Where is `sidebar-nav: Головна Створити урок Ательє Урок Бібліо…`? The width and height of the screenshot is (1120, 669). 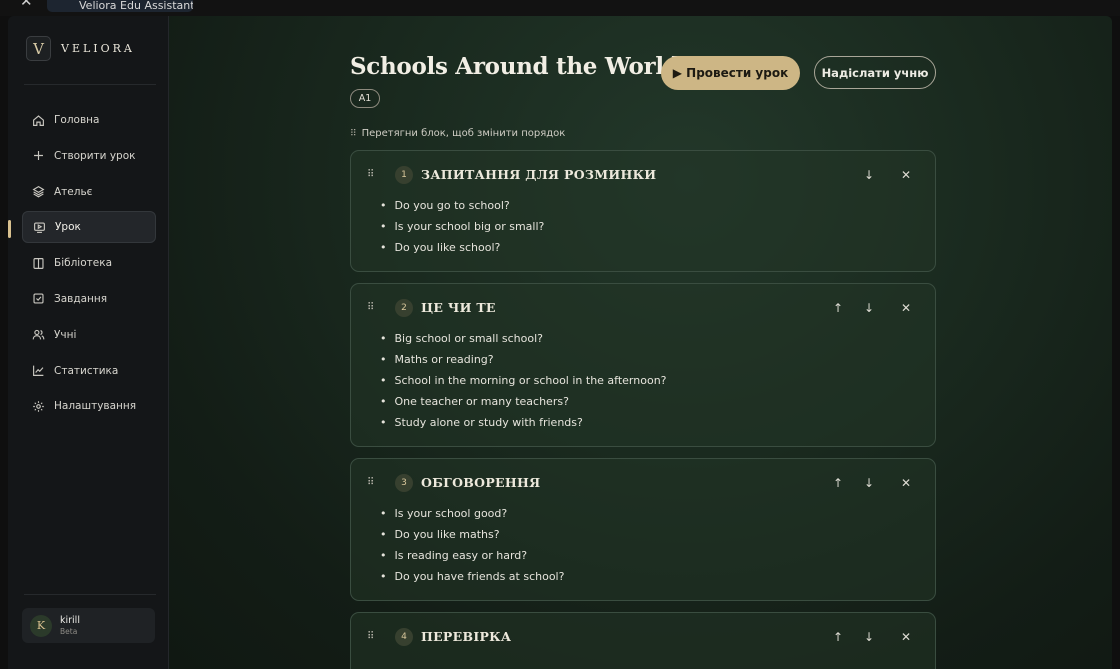
sidebar-nav: Головна Створити урок Ательє Урок Бібліо… is located at coordinates (89, 265).